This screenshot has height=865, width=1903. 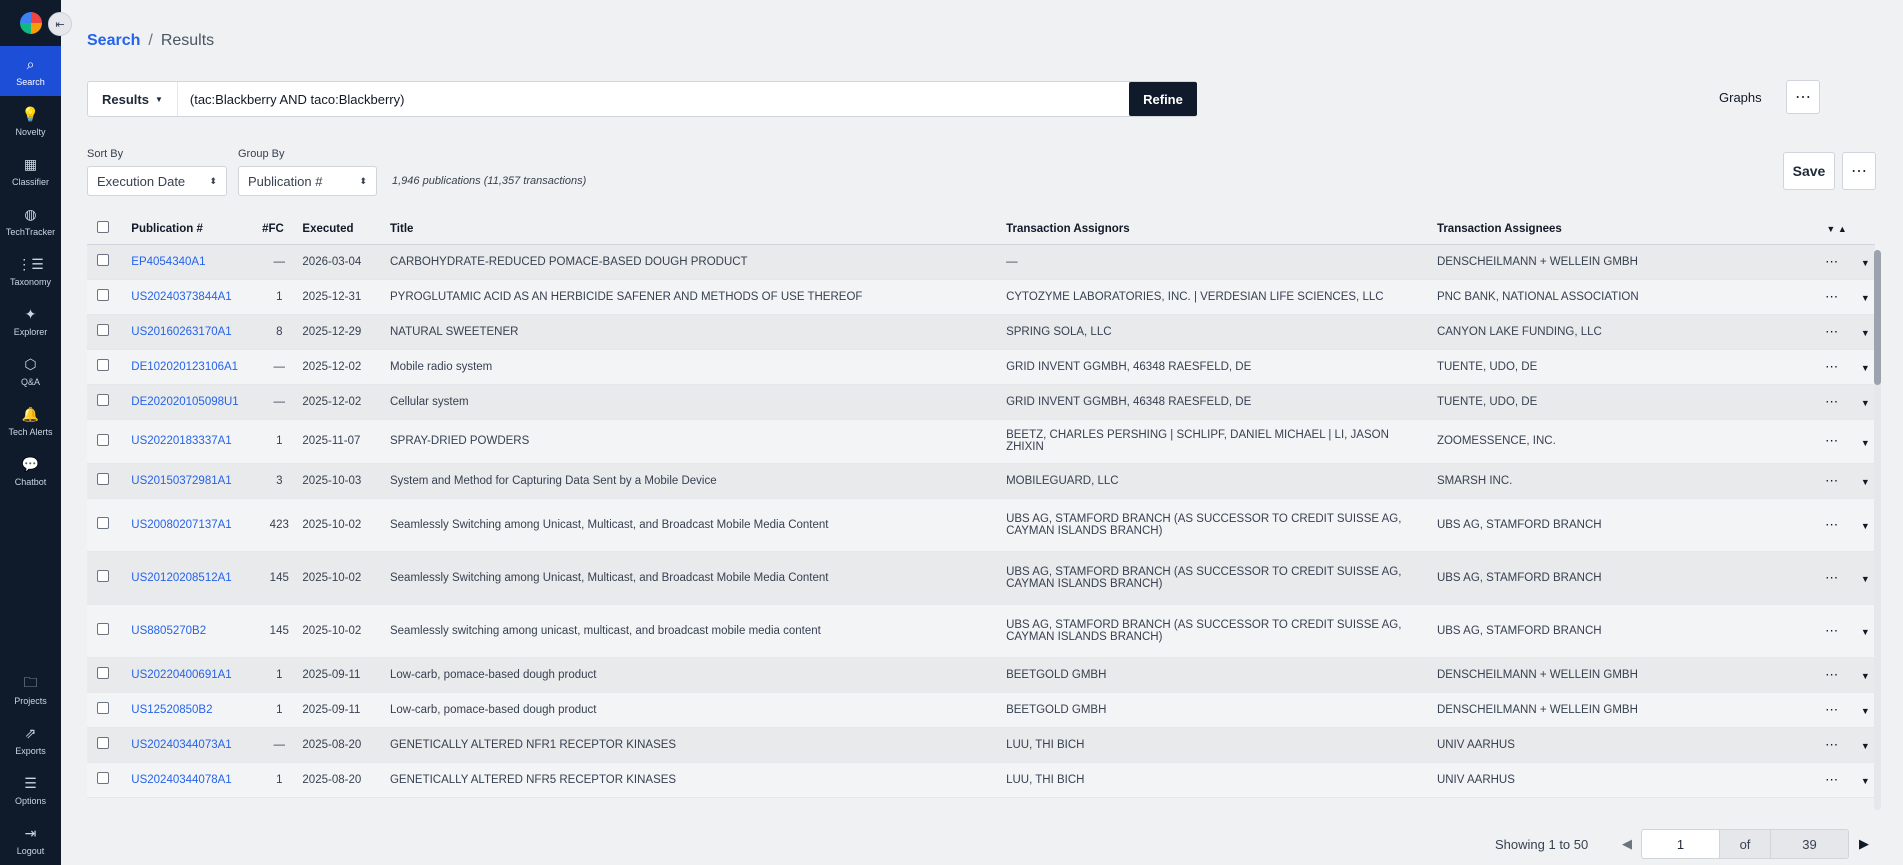 I want to click on header-assignees: Transaction Assignees, so click(x=1628, y=229).